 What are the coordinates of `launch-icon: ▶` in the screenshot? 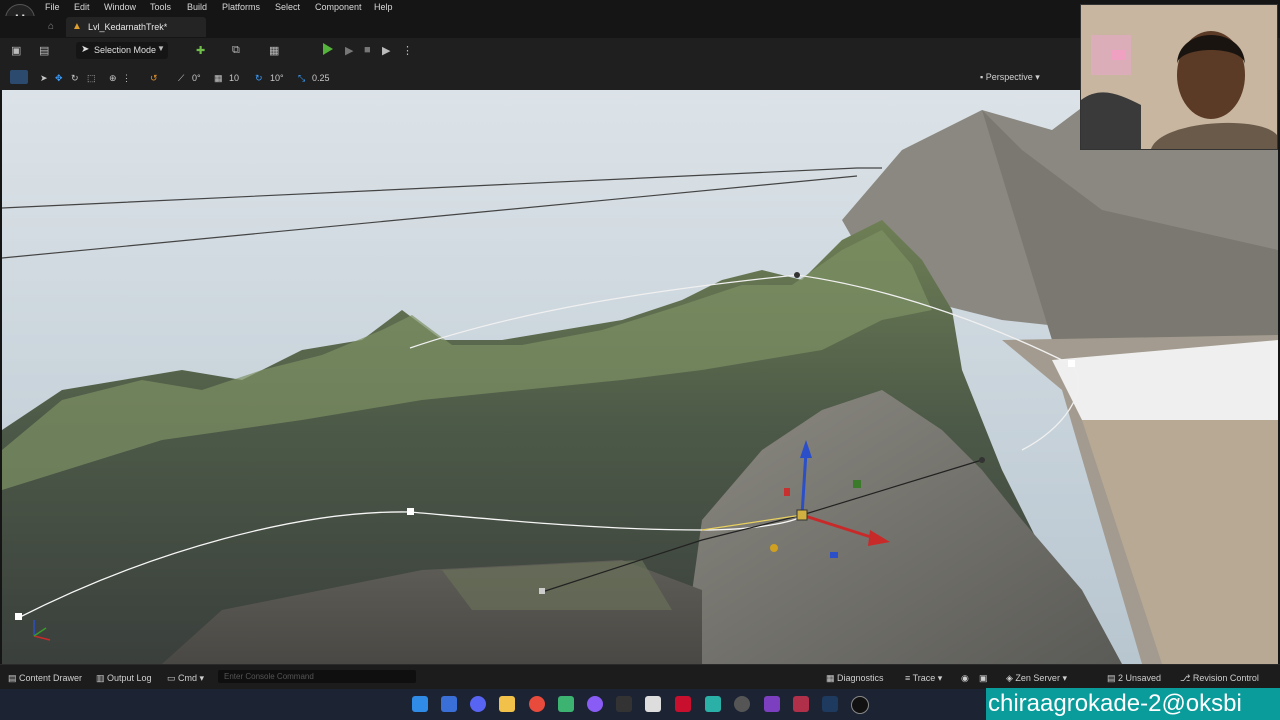 It's located at (386, 50).